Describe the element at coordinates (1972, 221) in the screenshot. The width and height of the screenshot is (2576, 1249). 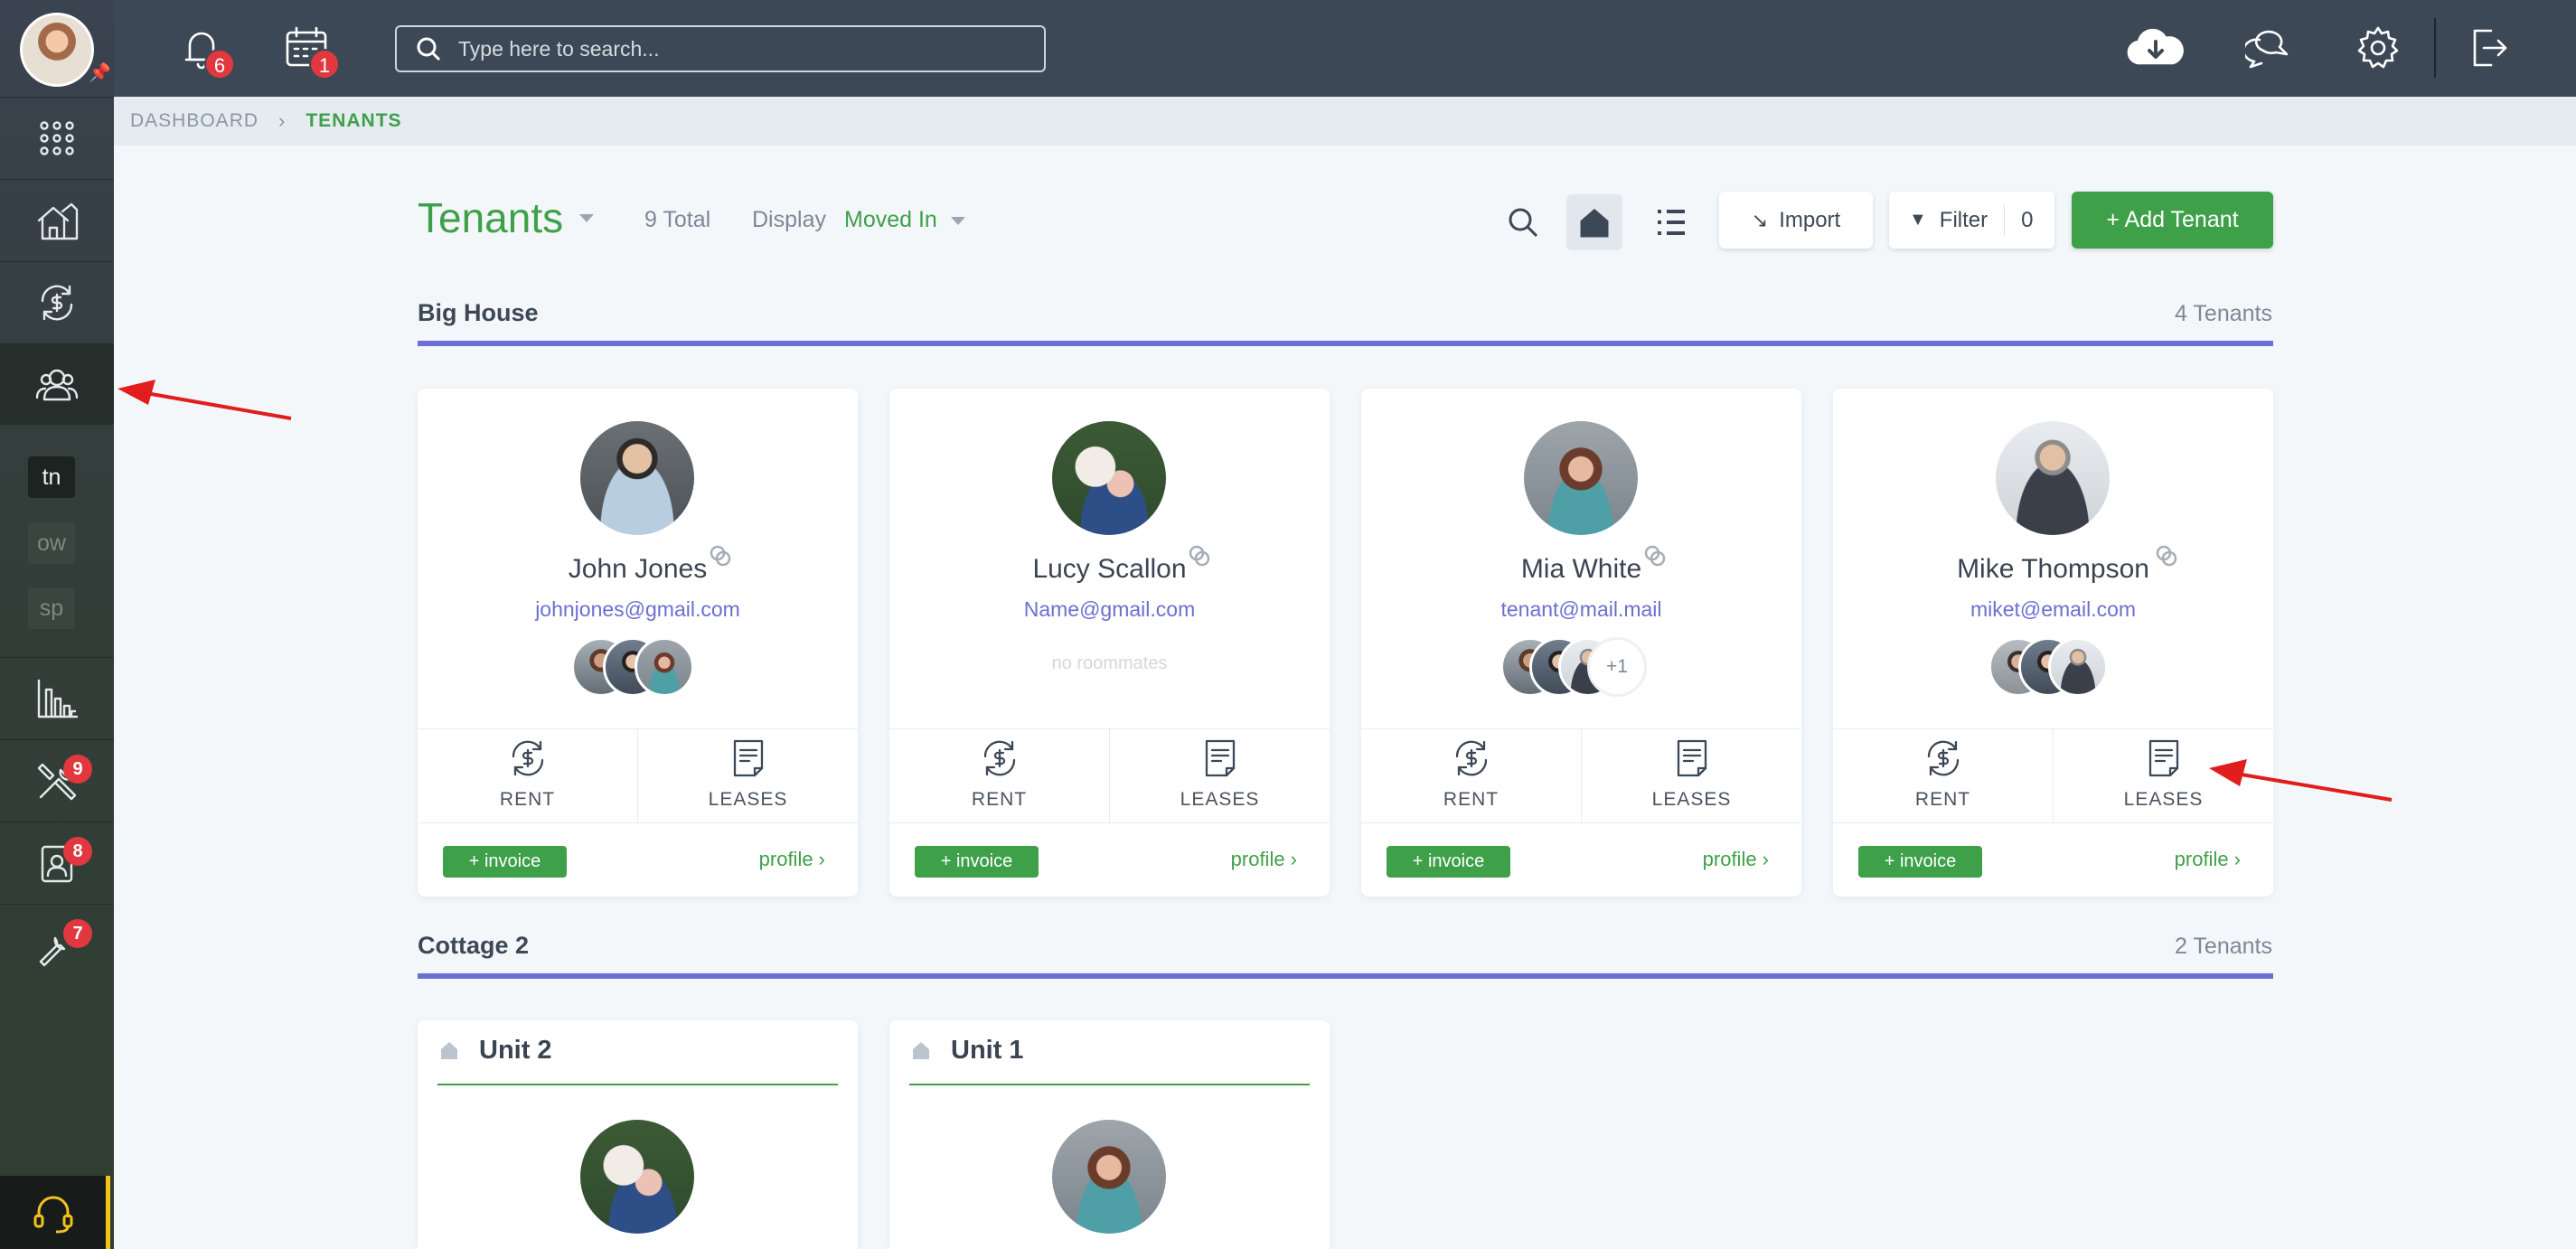
I see `filter-button: ▼ Filter 0` at that location.